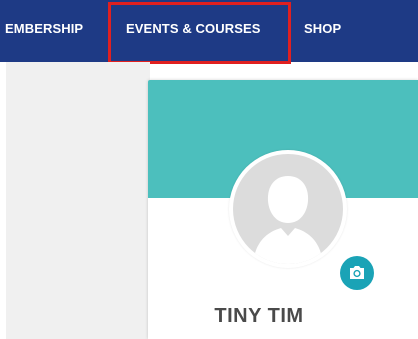 The width and height of the screenshot is (418, 339). I want to click on change-photo-button, so click(357, 273).